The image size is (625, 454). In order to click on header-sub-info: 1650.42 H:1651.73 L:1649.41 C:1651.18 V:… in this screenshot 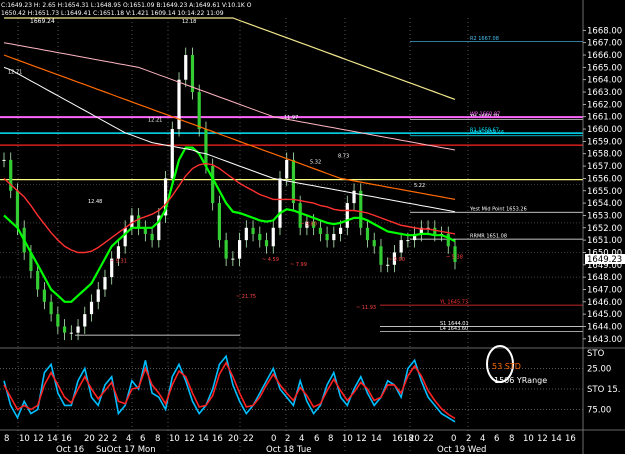, I will do `click(112, 13)`.